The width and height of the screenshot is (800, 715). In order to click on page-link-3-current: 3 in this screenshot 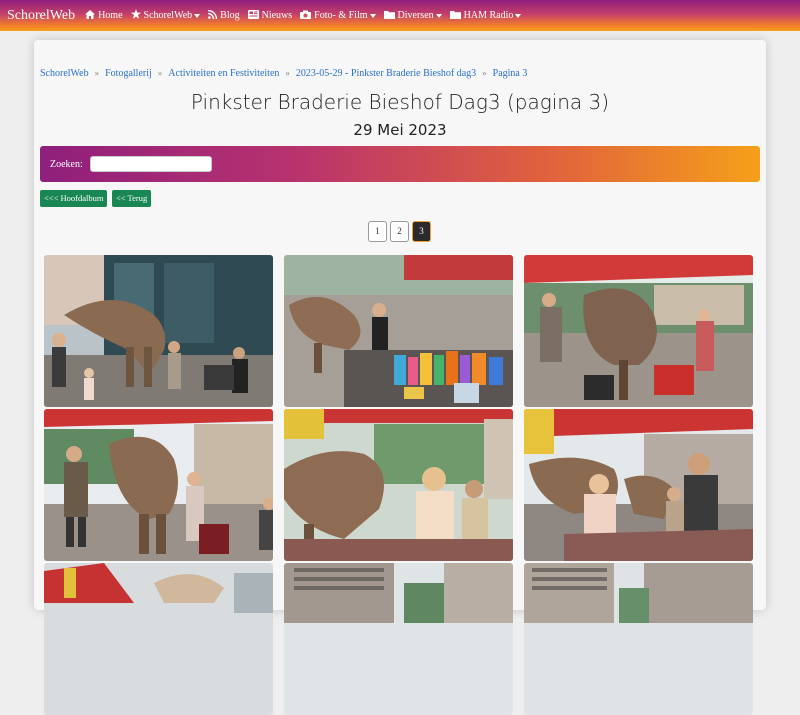, I will do `click(421, 231)`.